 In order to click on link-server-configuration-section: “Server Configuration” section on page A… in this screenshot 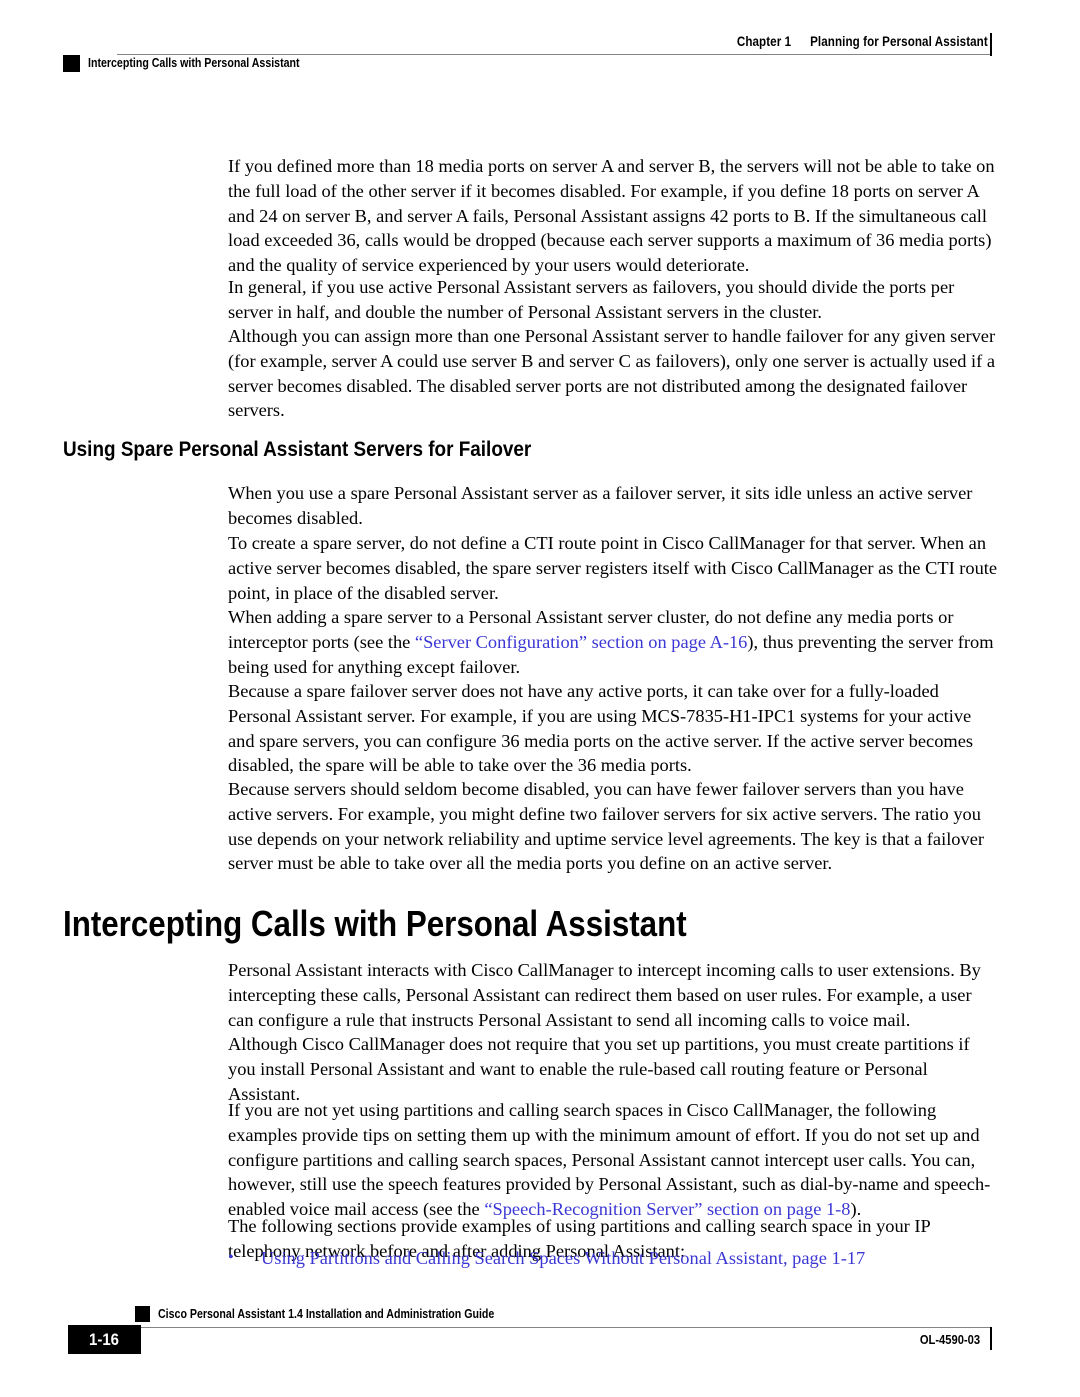, I will do `click(581, 642)`.